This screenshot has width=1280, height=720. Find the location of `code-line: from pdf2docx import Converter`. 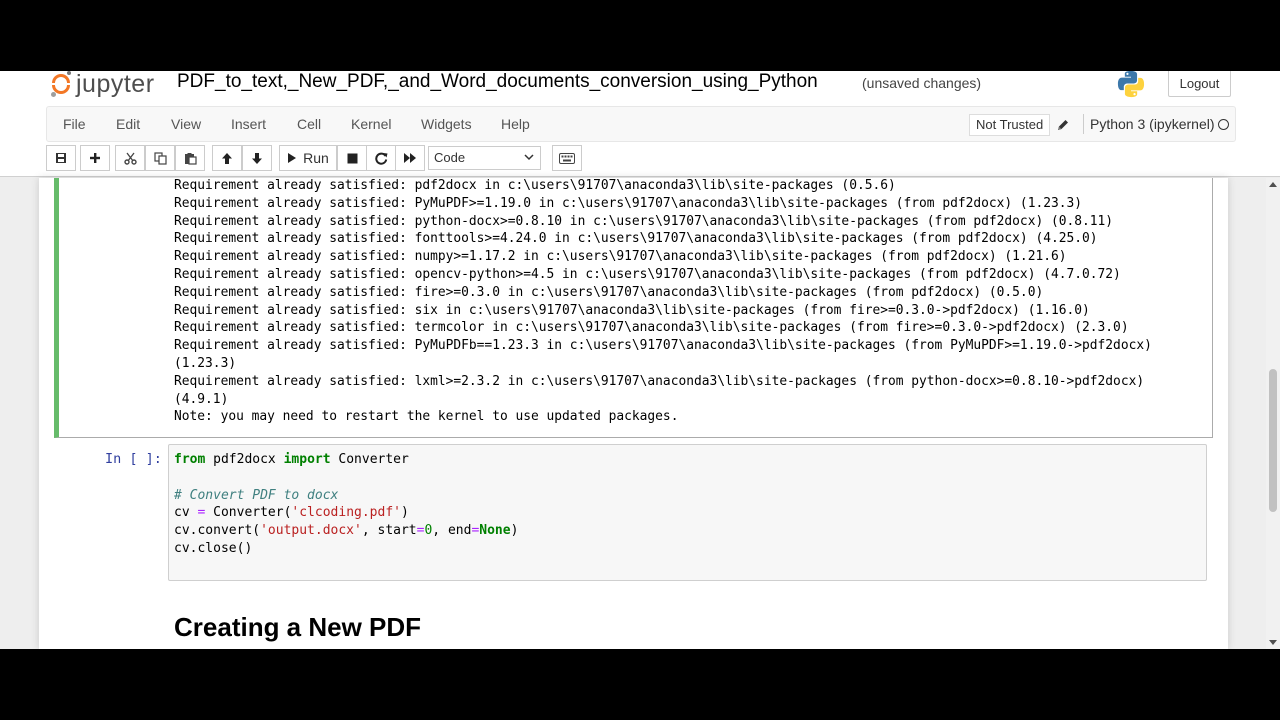

code-line: from pdf2docx import Converter is located at coordinates (291, 459).